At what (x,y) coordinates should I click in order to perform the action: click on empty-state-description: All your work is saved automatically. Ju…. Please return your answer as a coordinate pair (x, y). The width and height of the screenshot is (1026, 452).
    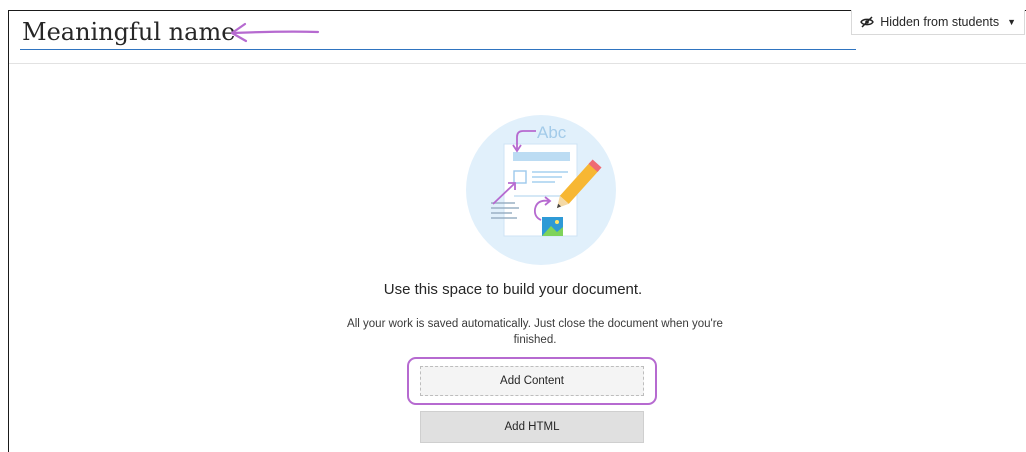
    Looking at the image, I should click on (535, 332).